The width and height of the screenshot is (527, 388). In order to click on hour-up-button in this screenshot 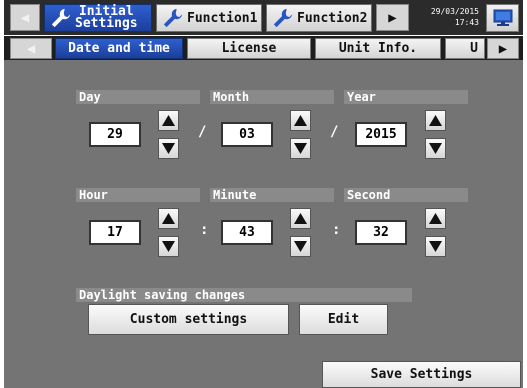, I will do `click(168, 218)`.